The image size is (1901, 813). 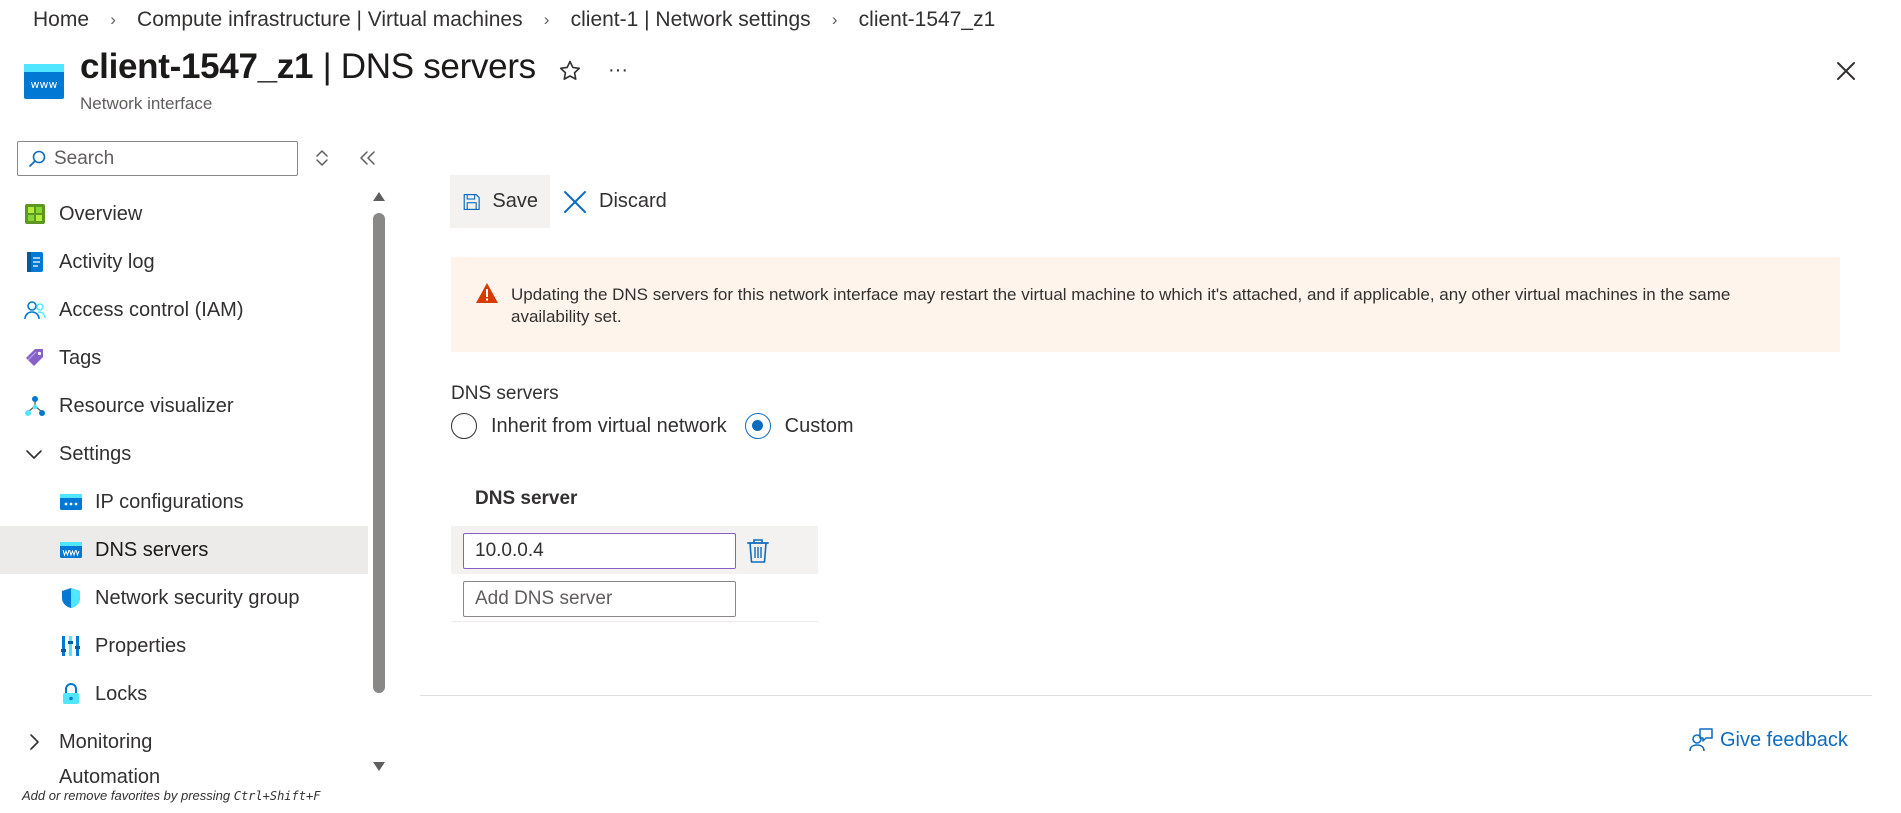 What do you see at coordinates (197, 597) in the screenshot?
I see `sidebar-item-label: Network security group` at bounding box center [197, 597].